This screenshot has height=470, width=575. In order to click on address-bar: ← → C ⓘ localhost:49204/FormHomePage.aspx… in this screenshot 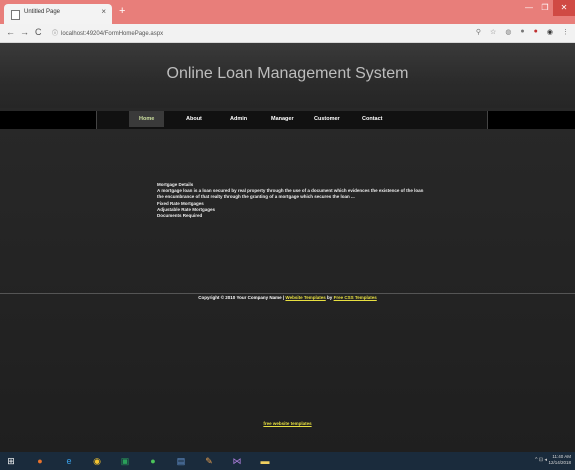, I will do `click(287, 33)`.